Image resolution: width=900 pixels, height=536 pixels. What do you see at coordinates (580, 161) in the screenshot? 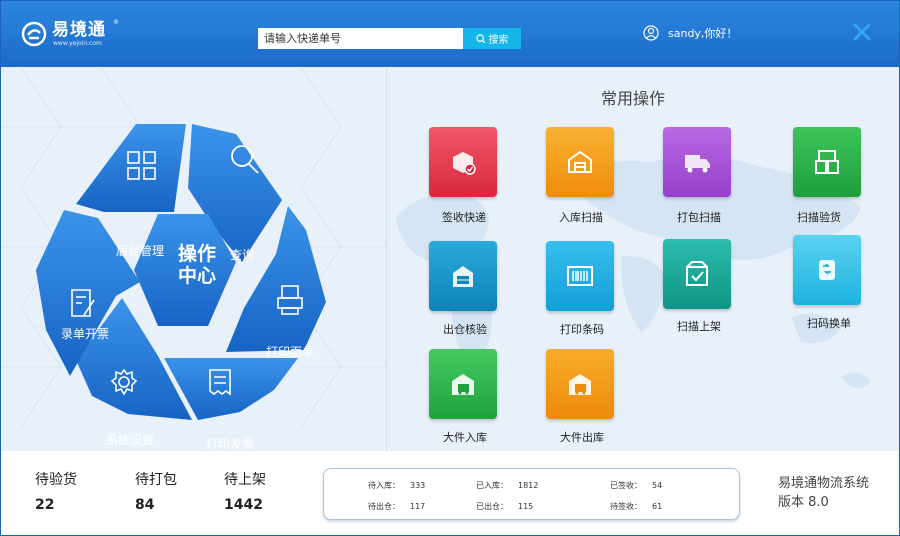
I see `warehouse-icon` at bounding box center [580, 161].